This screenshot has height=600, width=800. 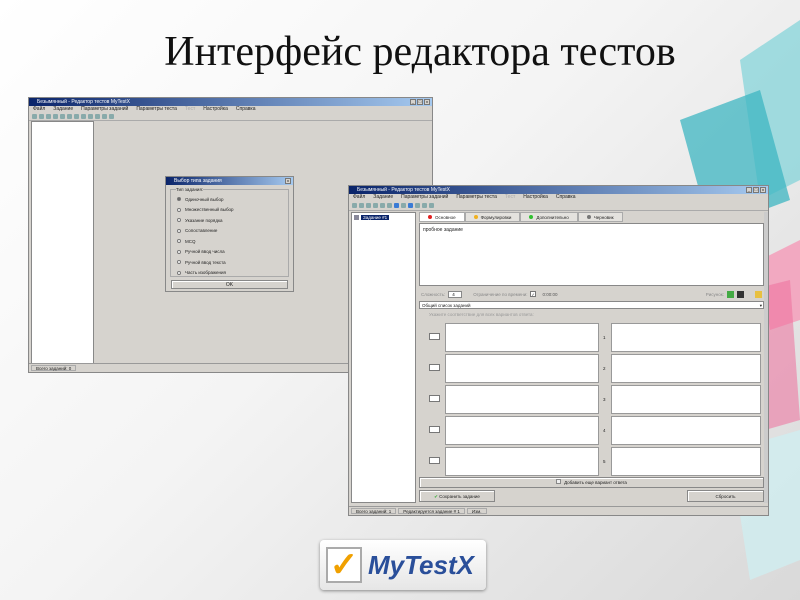 I want to click on tab-main: Основное, so click(x=442, y=217).